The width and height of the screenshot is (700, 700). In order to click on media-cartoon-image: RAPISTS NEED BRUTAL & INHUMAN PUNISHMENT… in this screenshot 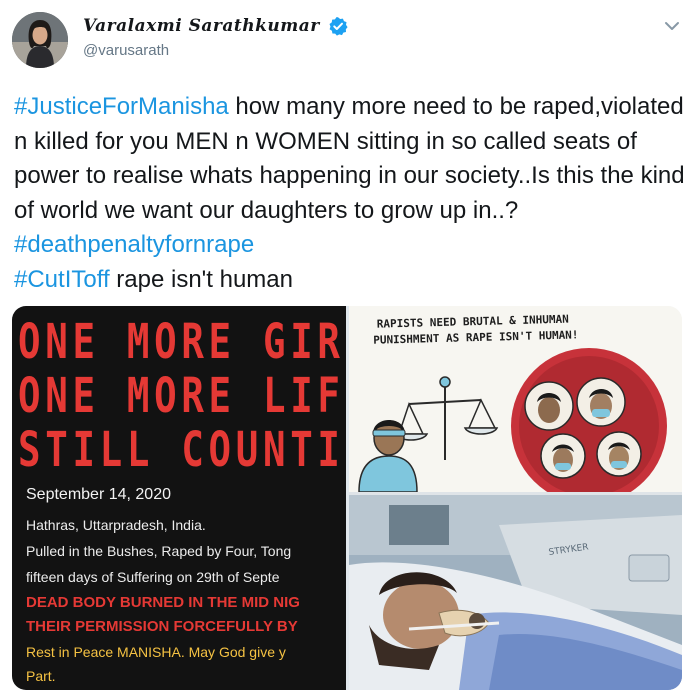, I will do `click(515, 400)`.